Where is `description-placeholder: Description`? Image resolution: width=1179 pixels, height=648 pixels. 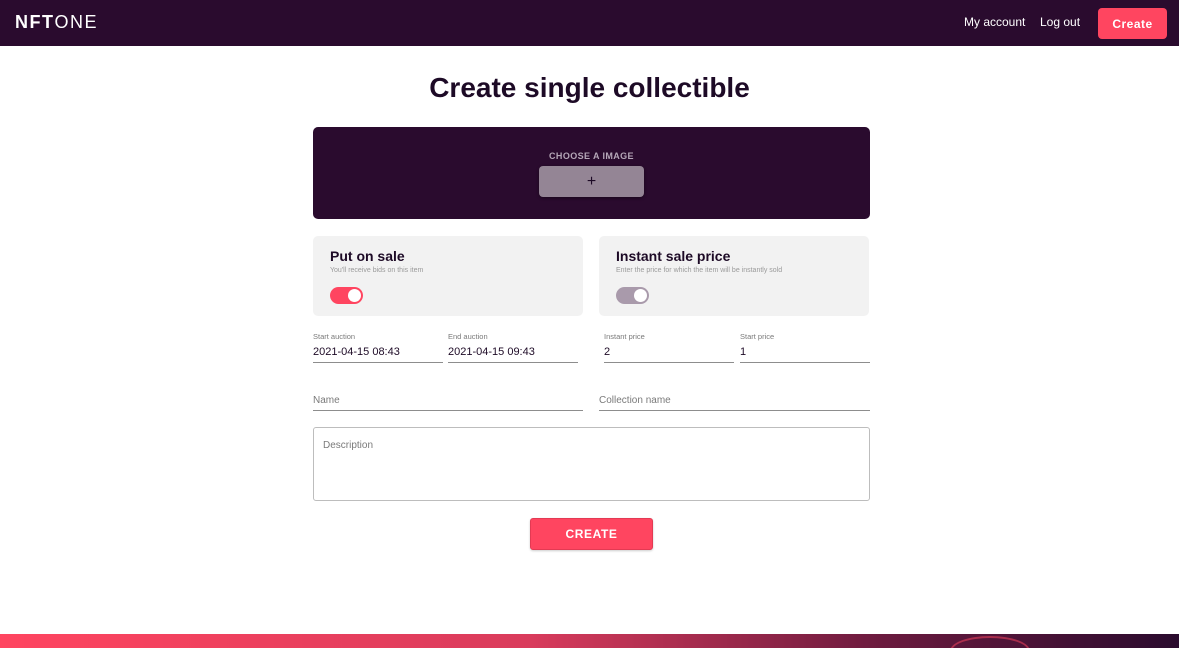 description-placeholder: Description is located at coordinates (348, 445).